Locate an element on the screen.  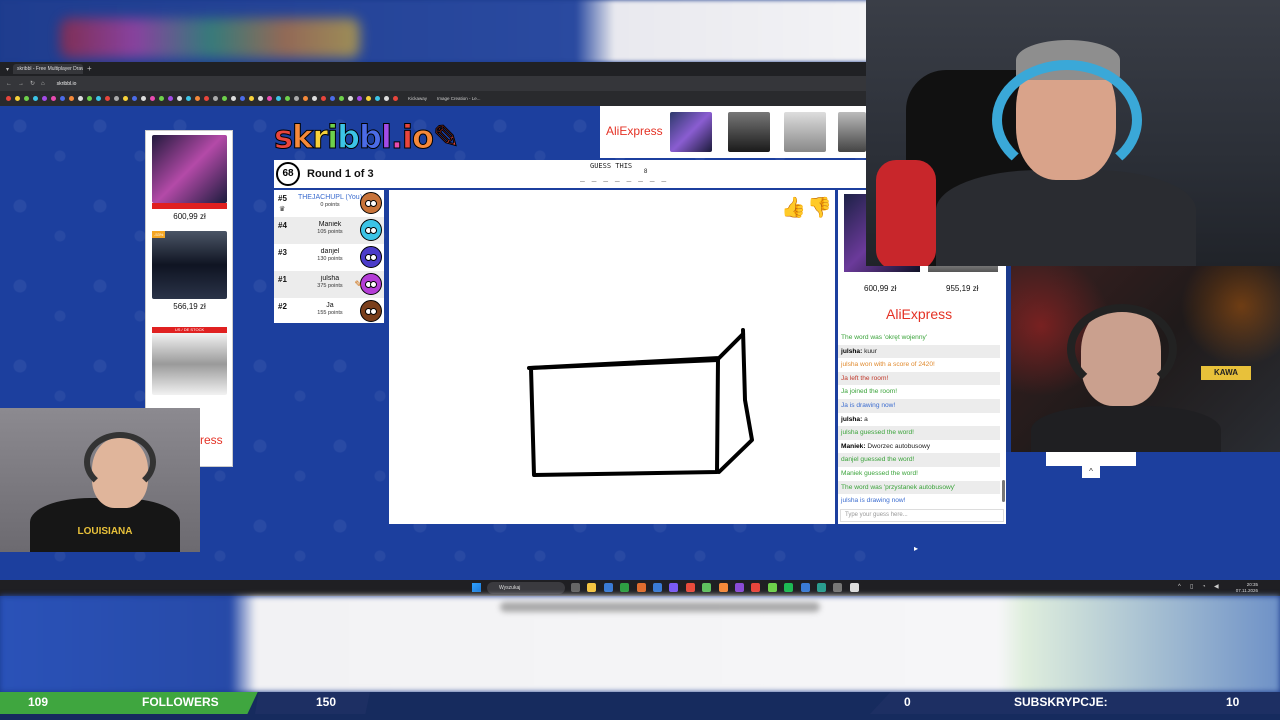
ad-tile: 600,99 zł is located at coordinates (189, 178).